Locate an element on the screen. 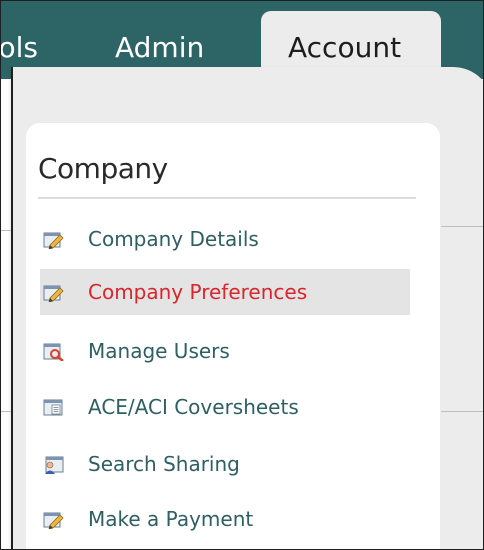 Image resolution: width=484 pixels, height=550 pixels. menu-item-company-details: Company Details is located at coordinates (225, 239).